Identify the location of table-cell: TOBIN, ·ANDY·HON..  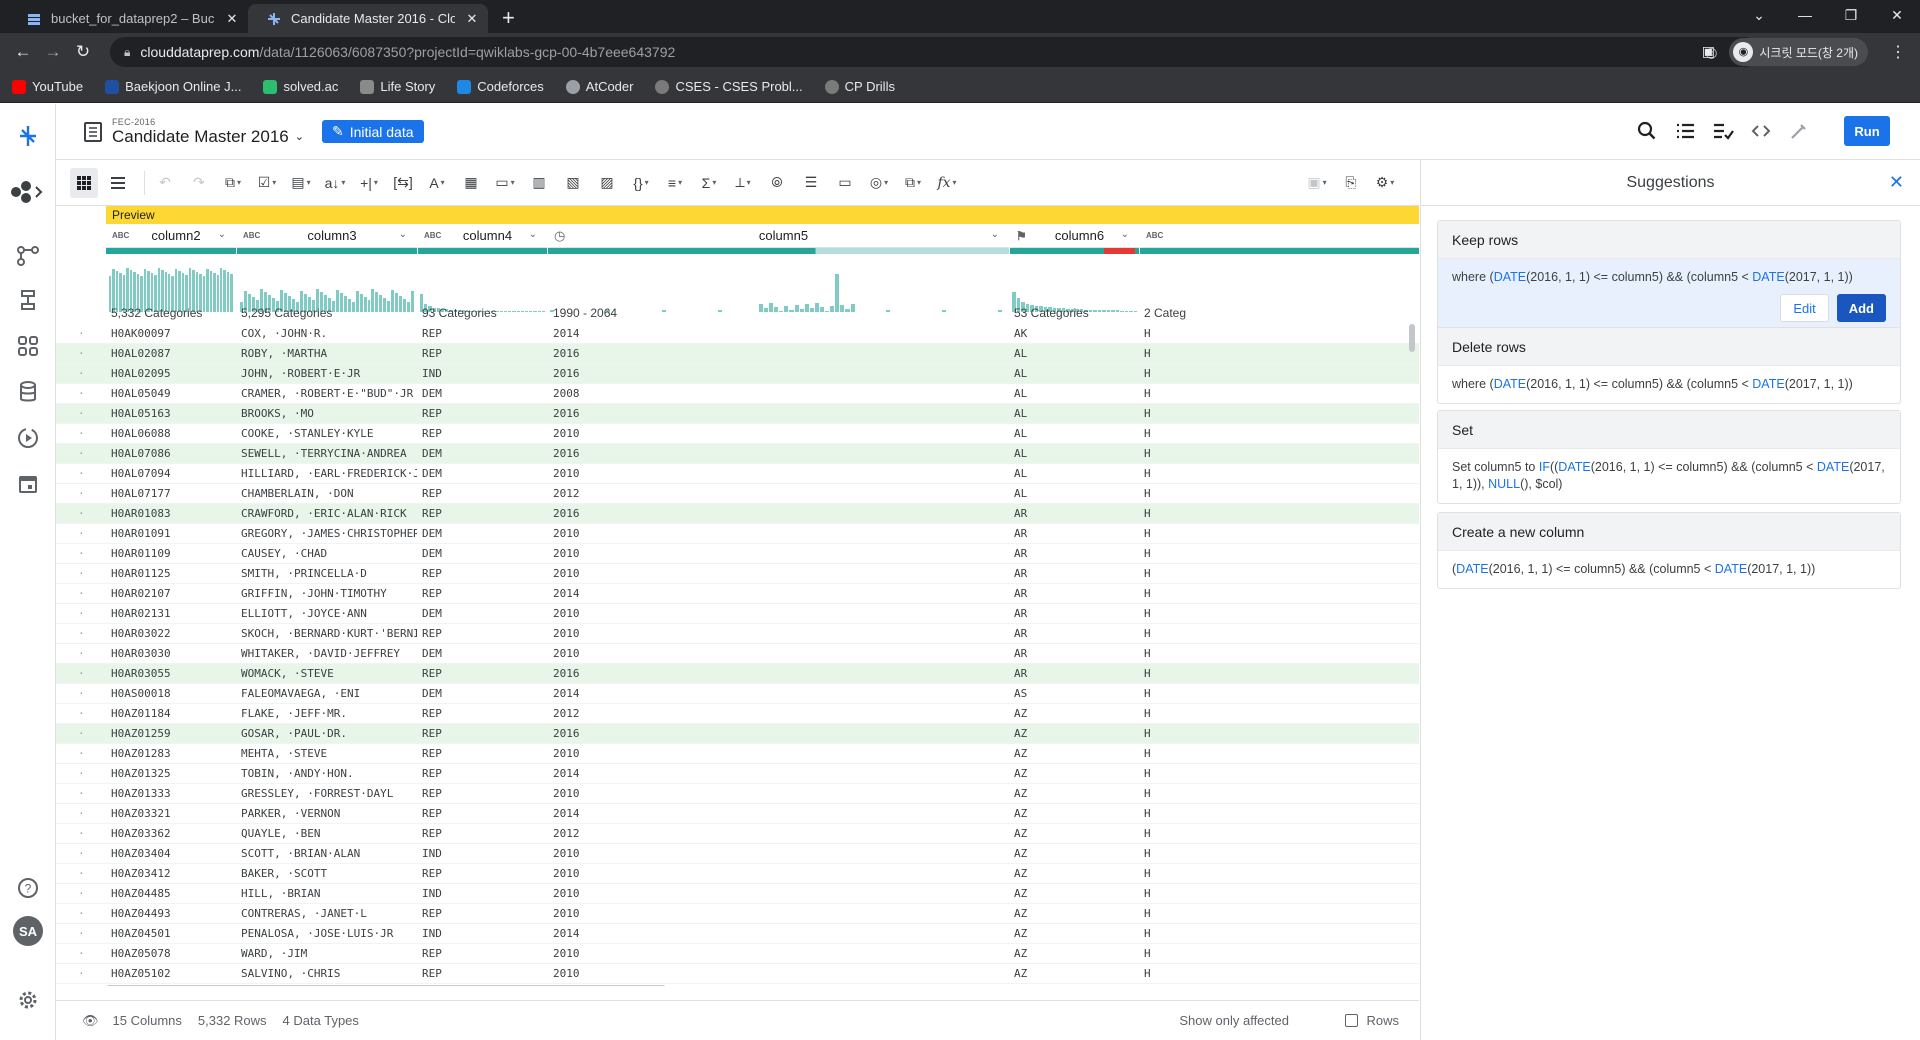
(329, 774).